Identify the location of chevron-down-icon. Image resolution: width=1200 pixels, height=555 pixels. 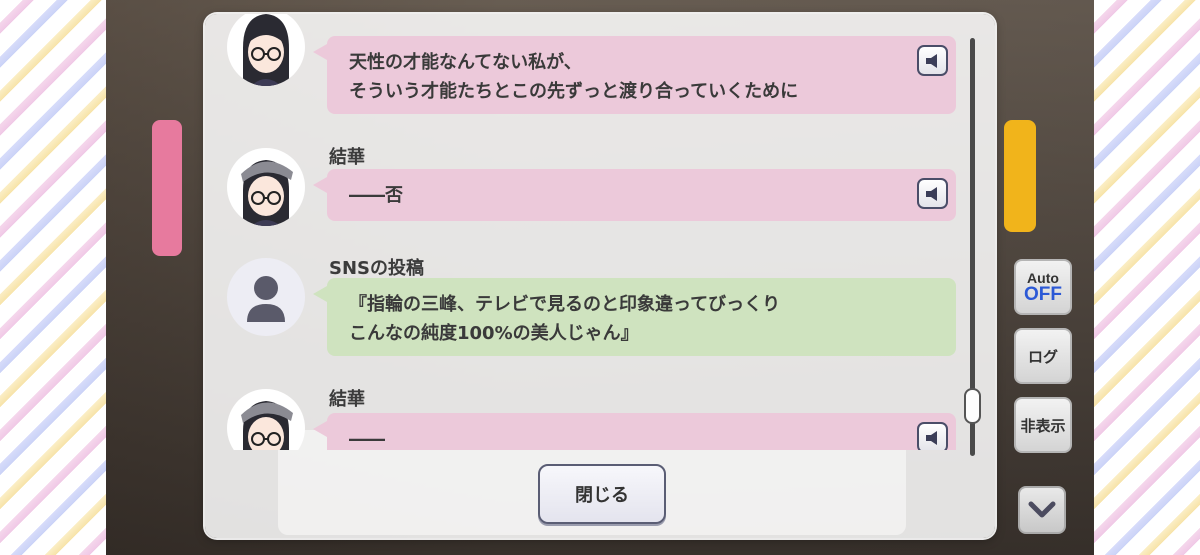
(1042, 509).